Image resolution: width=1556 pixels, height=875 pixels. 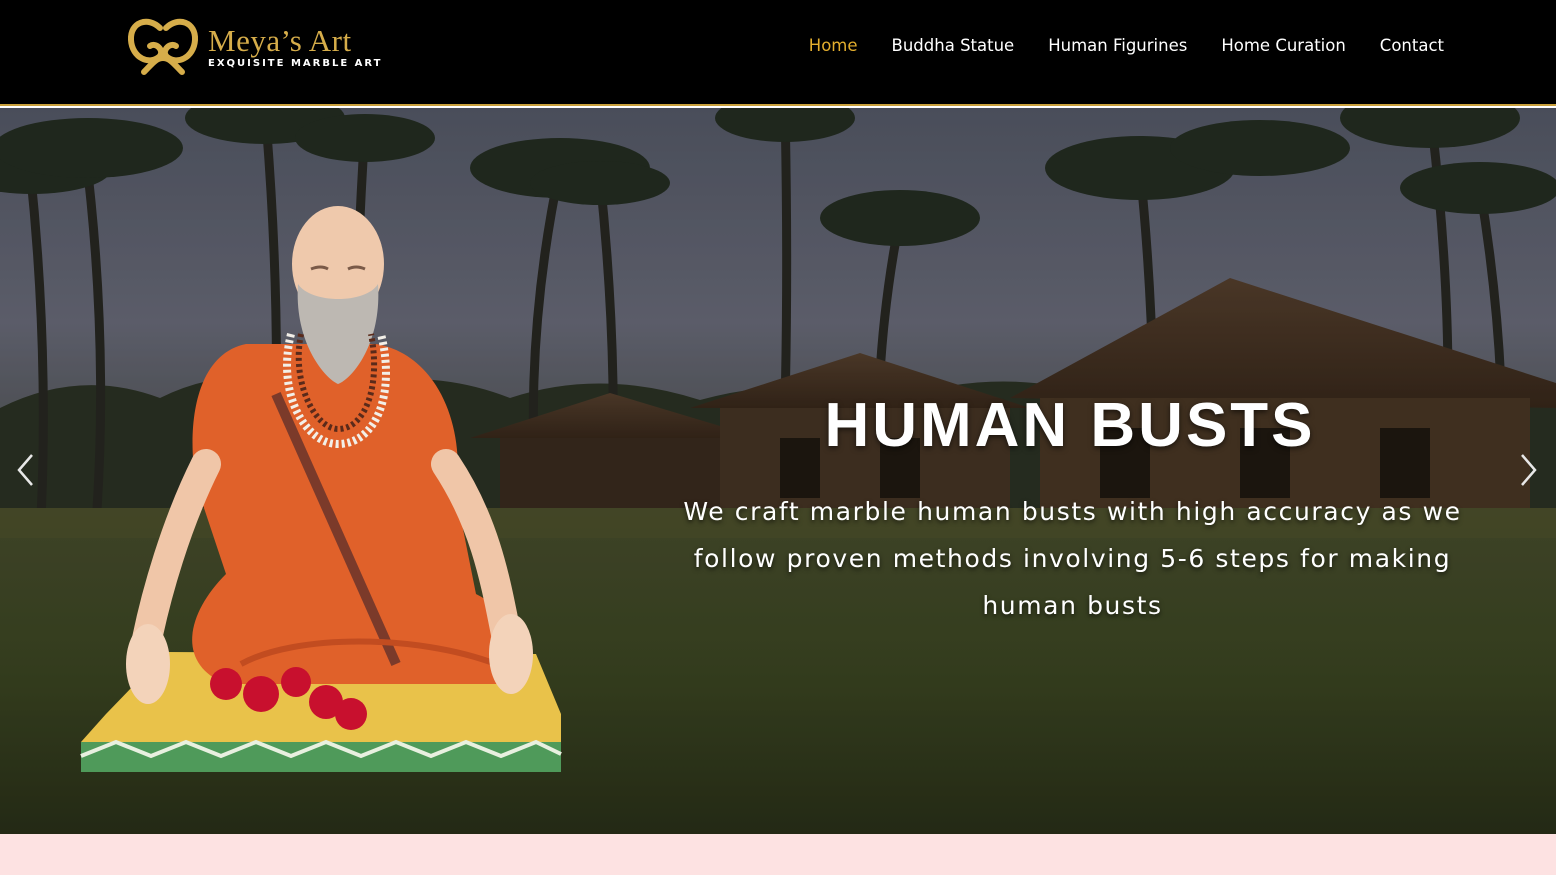 I want to click on nav-item-human-figurines: Human Figurines, so click(x=1117, y=45).